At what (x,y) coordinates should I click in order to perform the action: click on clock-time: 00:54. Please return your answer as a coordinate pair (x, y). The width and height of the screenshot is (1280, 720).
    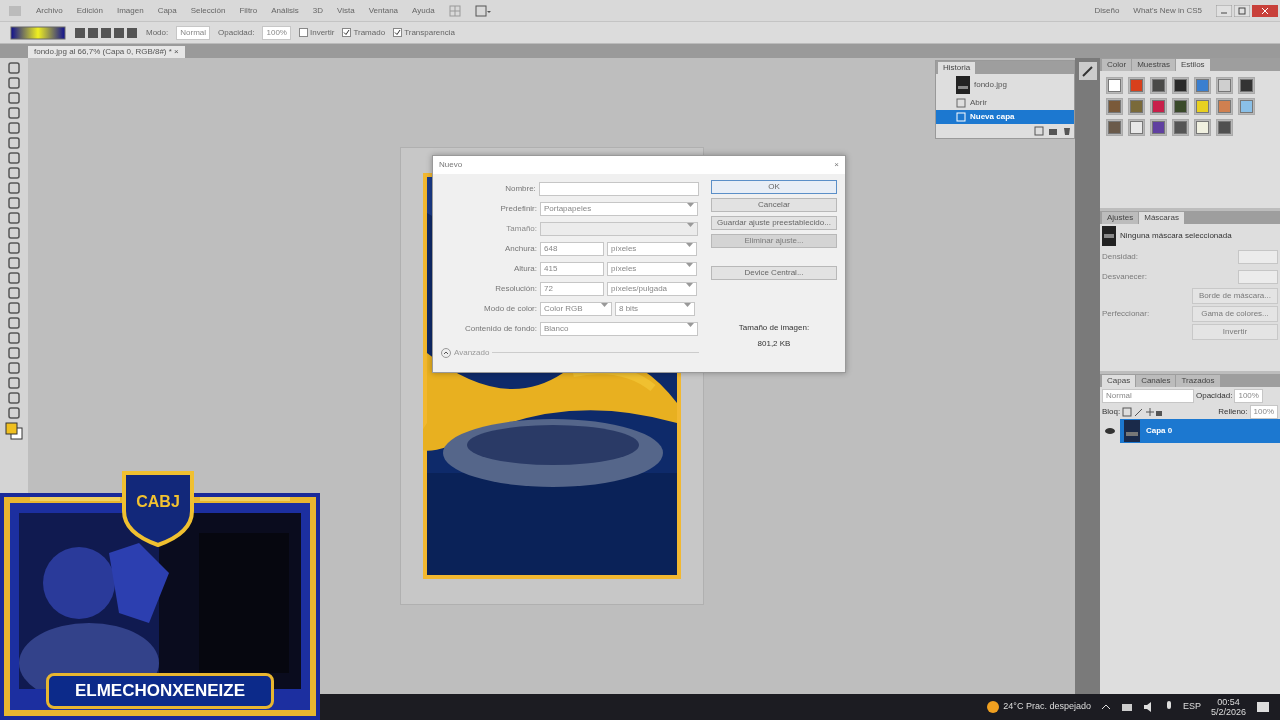
    Looking at the image, I should click on (1228, 702).